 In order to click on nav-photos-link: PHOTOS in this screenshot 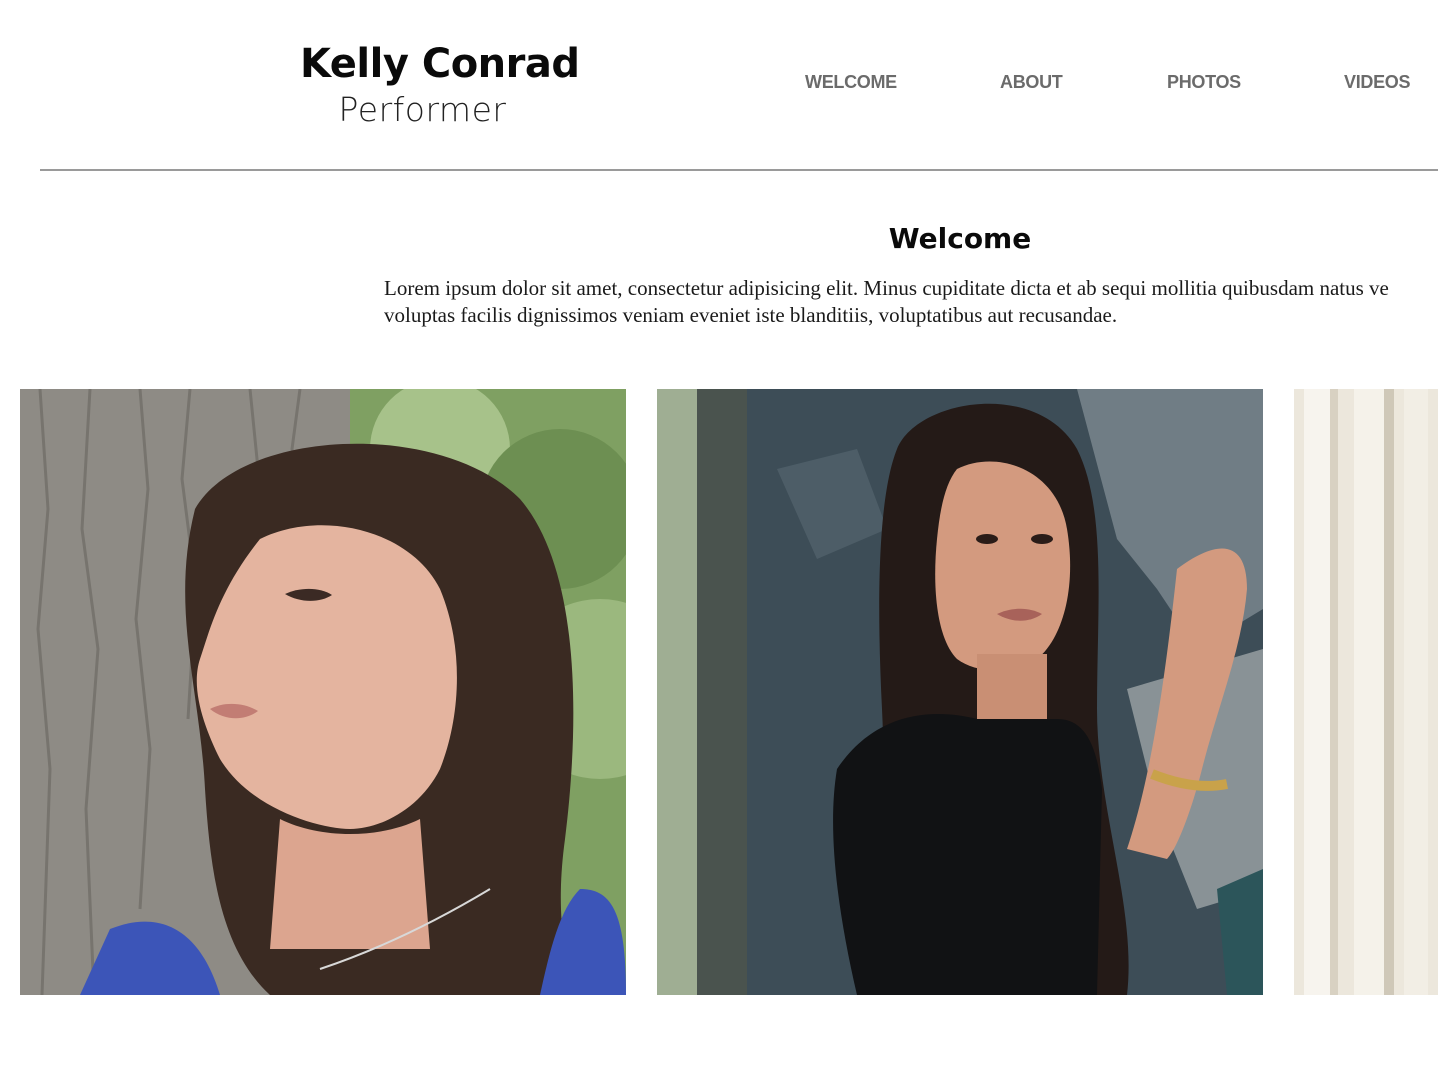, I will do `click(1204, 82)`.